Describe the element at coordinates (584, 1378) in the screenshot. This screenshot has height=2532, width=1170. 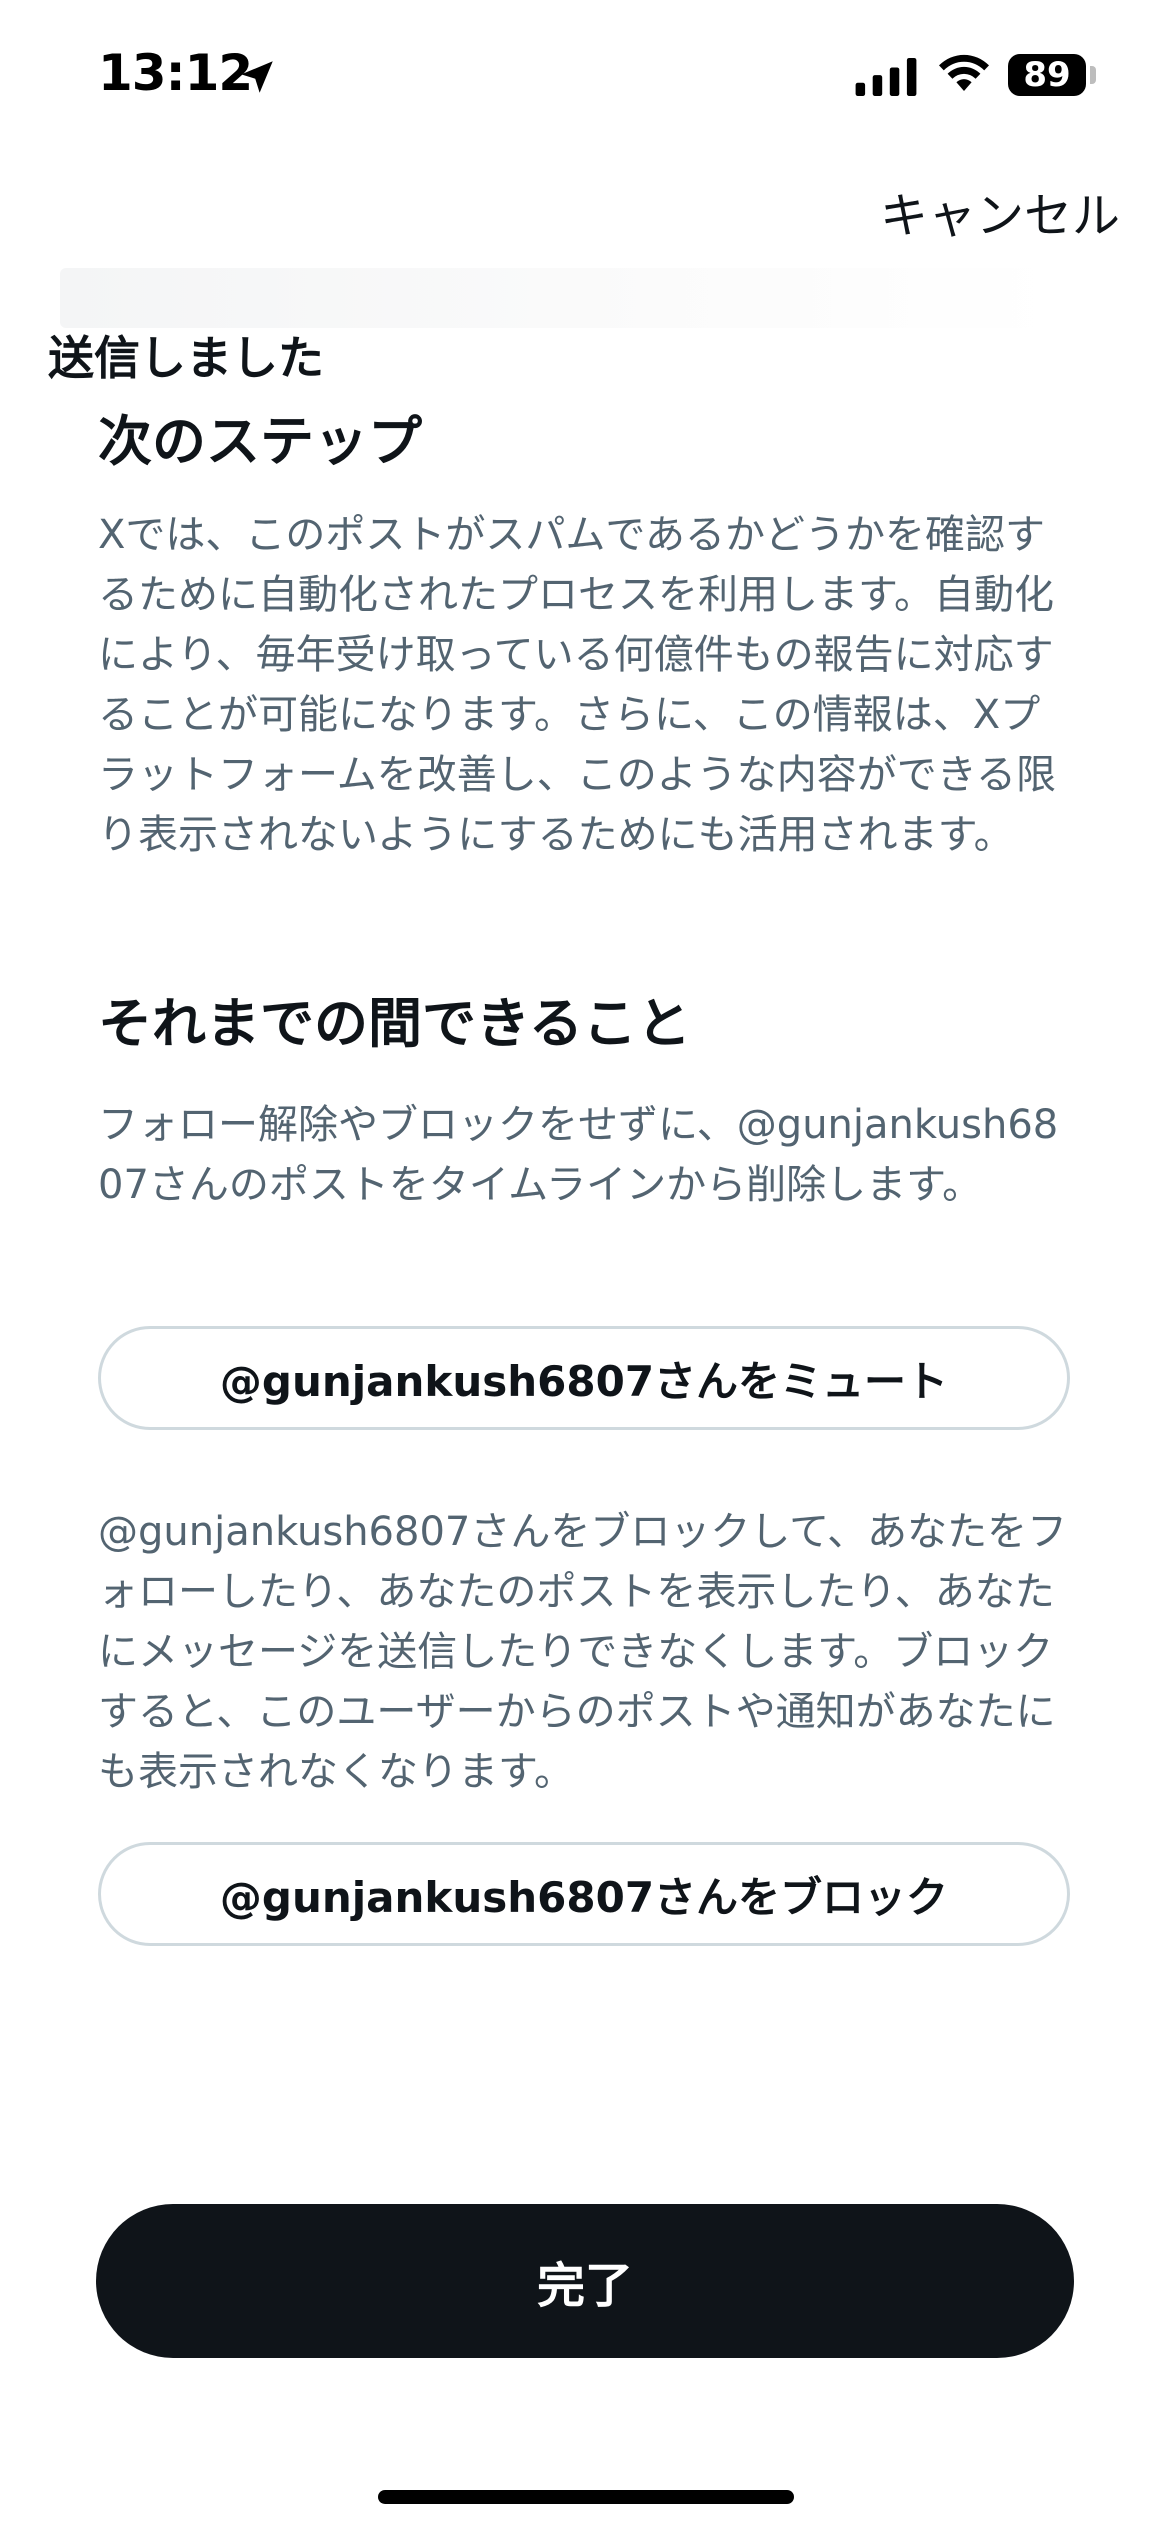
I see `mute-user-button: @gunjankush6807さんをミュート` at that location.